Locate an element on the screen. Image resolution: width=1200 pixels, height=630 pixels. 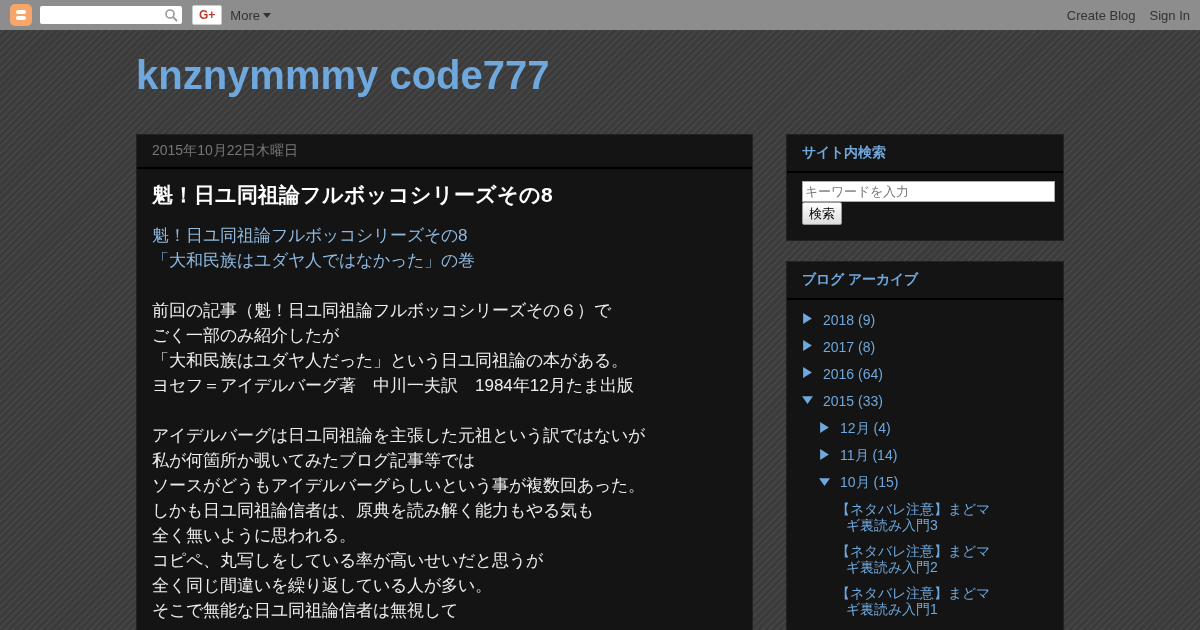
archive-link: 2016 (64) is located at coordinates (853, 374).